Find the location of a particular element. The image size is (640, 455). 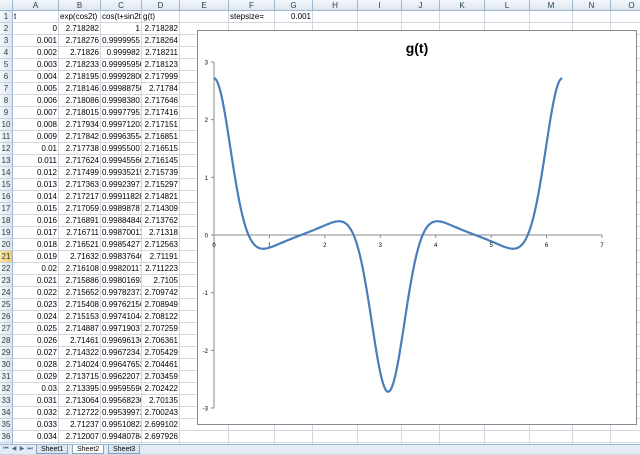

column-header-c: C is located at coordinates (121, 5).